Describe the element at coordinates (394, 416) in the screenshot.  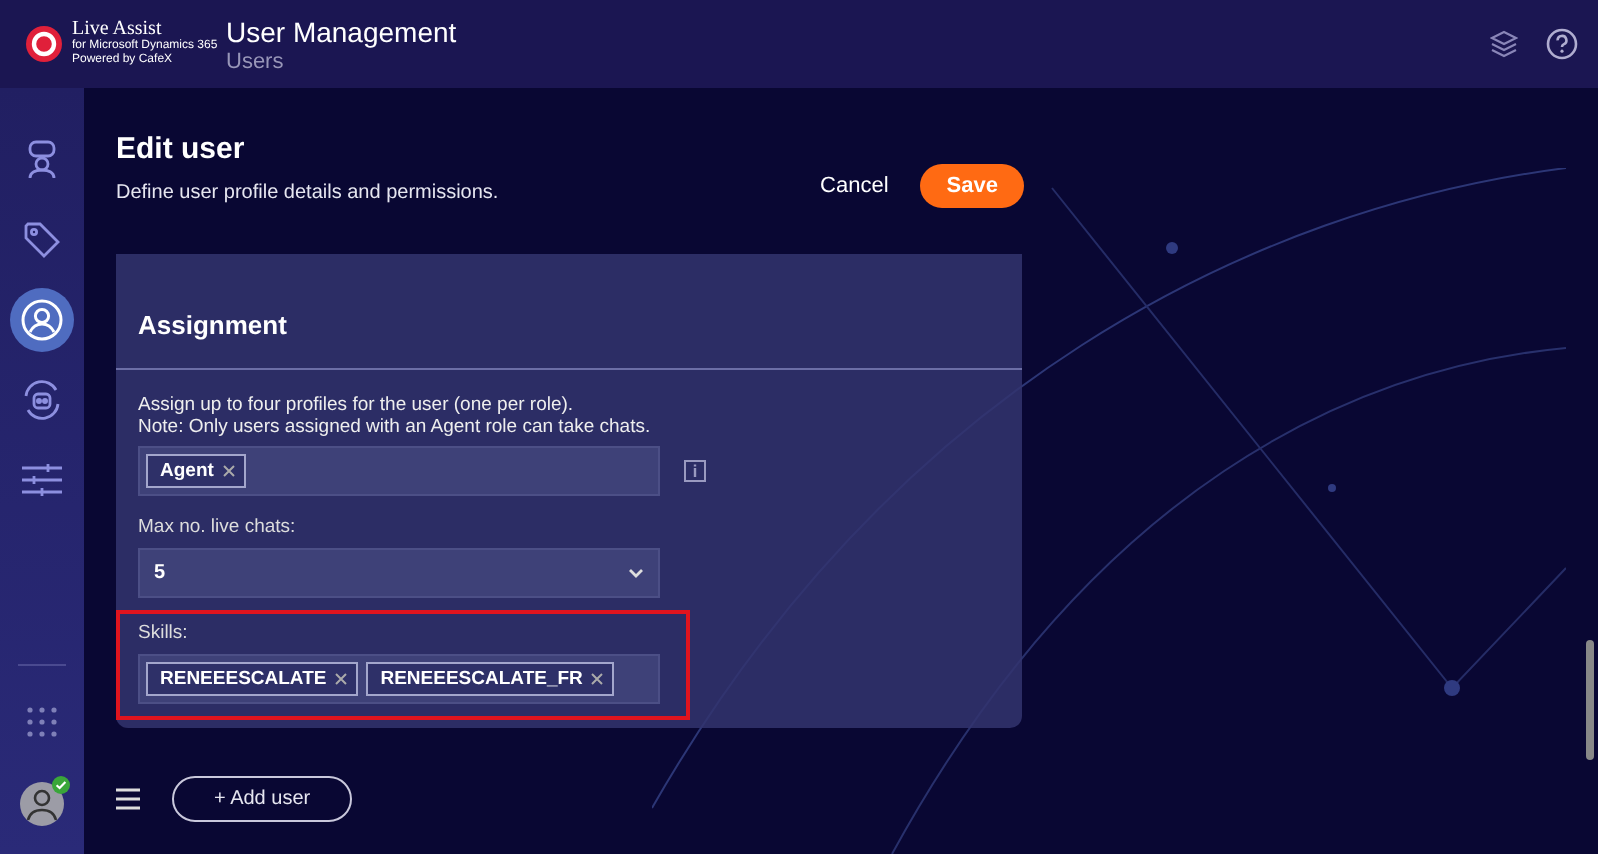
I see `help-text: Assign up to four profiles for the user (one per role). Note: Only users assigned with an Agent role can take chats.` at that location.